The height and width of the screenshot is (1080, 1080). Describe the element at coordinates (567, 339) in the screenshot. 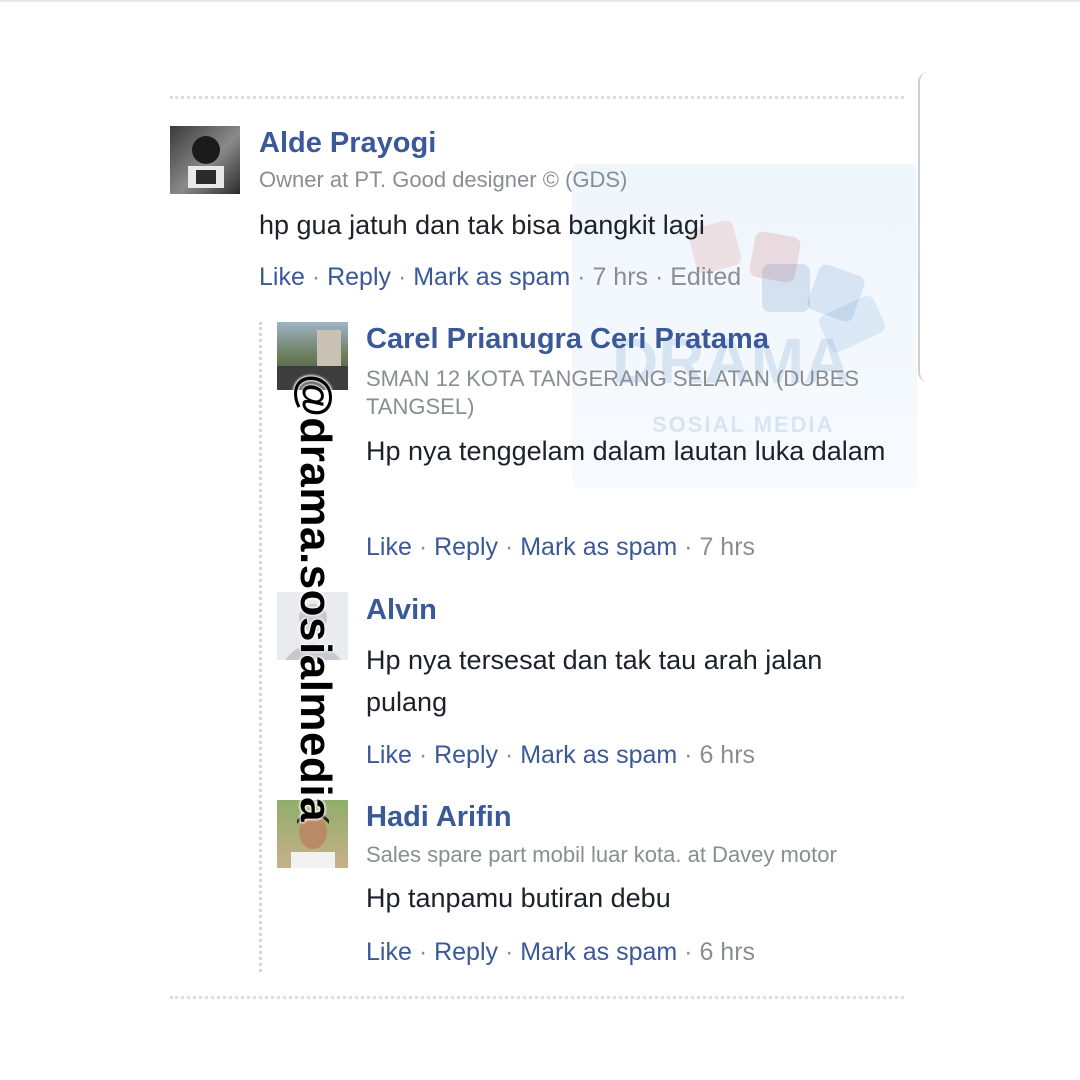

I see `commenter-name: Carel Prianugra Ceri Pratama` at that location.